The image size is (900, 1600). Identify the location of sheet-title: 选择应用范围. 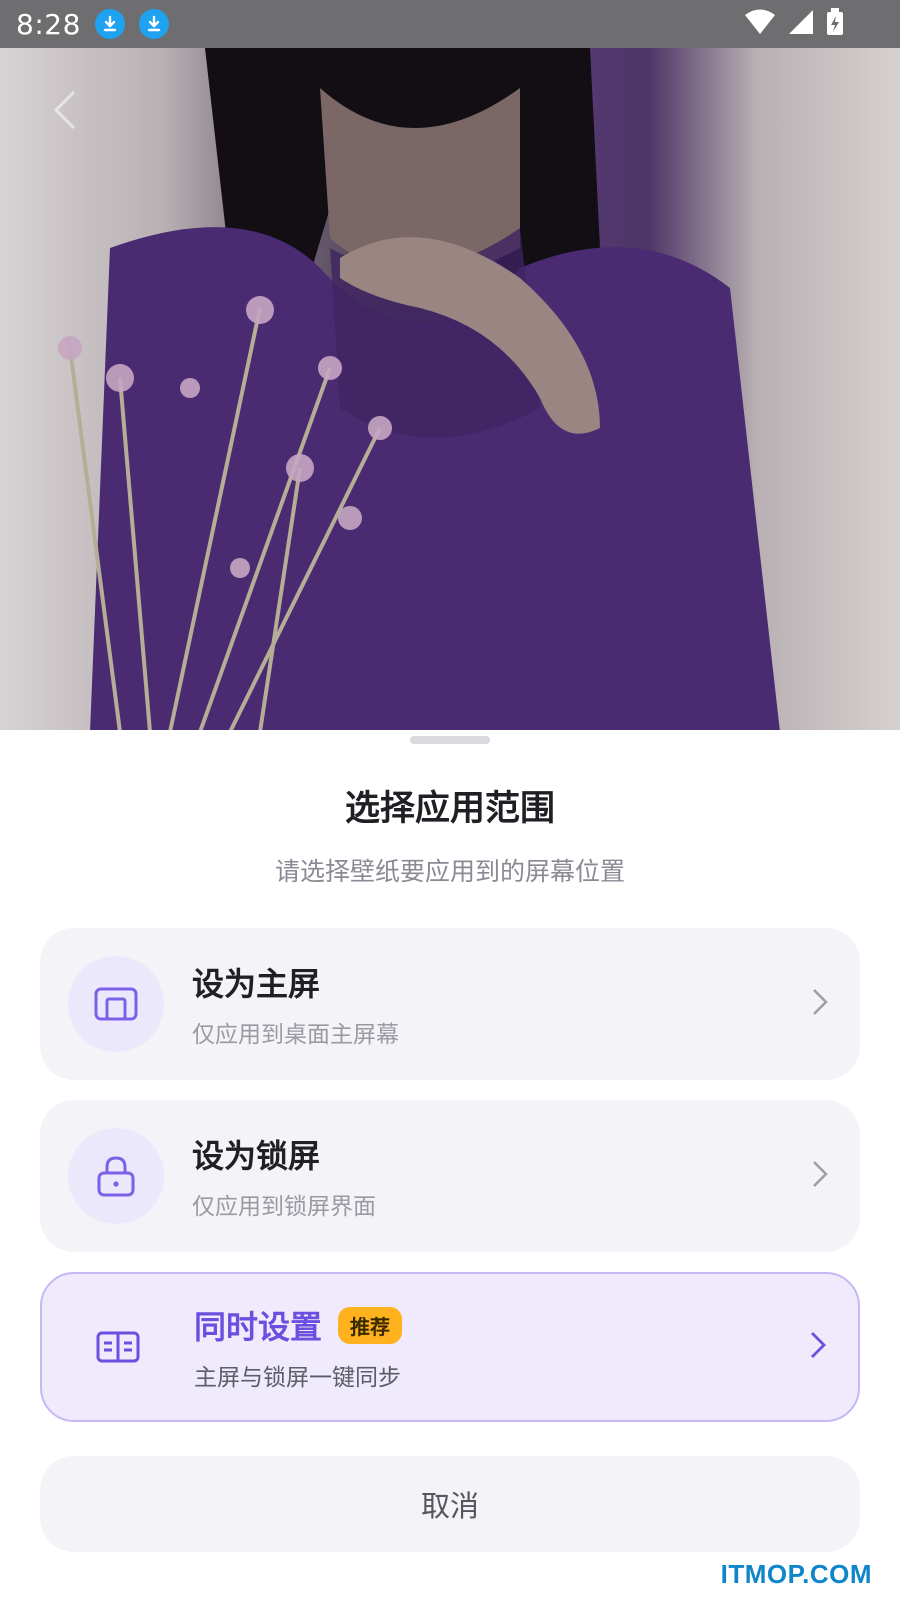
(449, 809).